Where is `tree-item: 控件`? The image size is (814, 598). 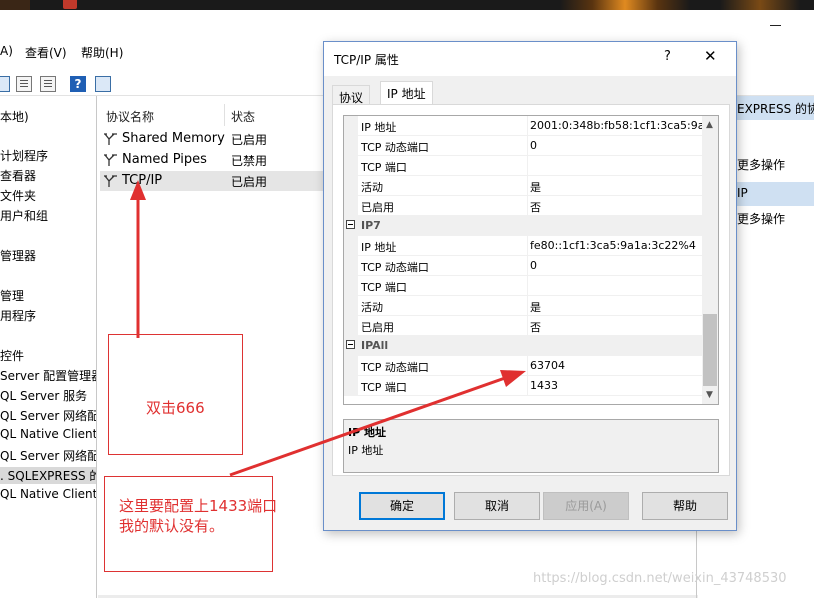
tree-item: 控件 is located at coordinates (12, 355).